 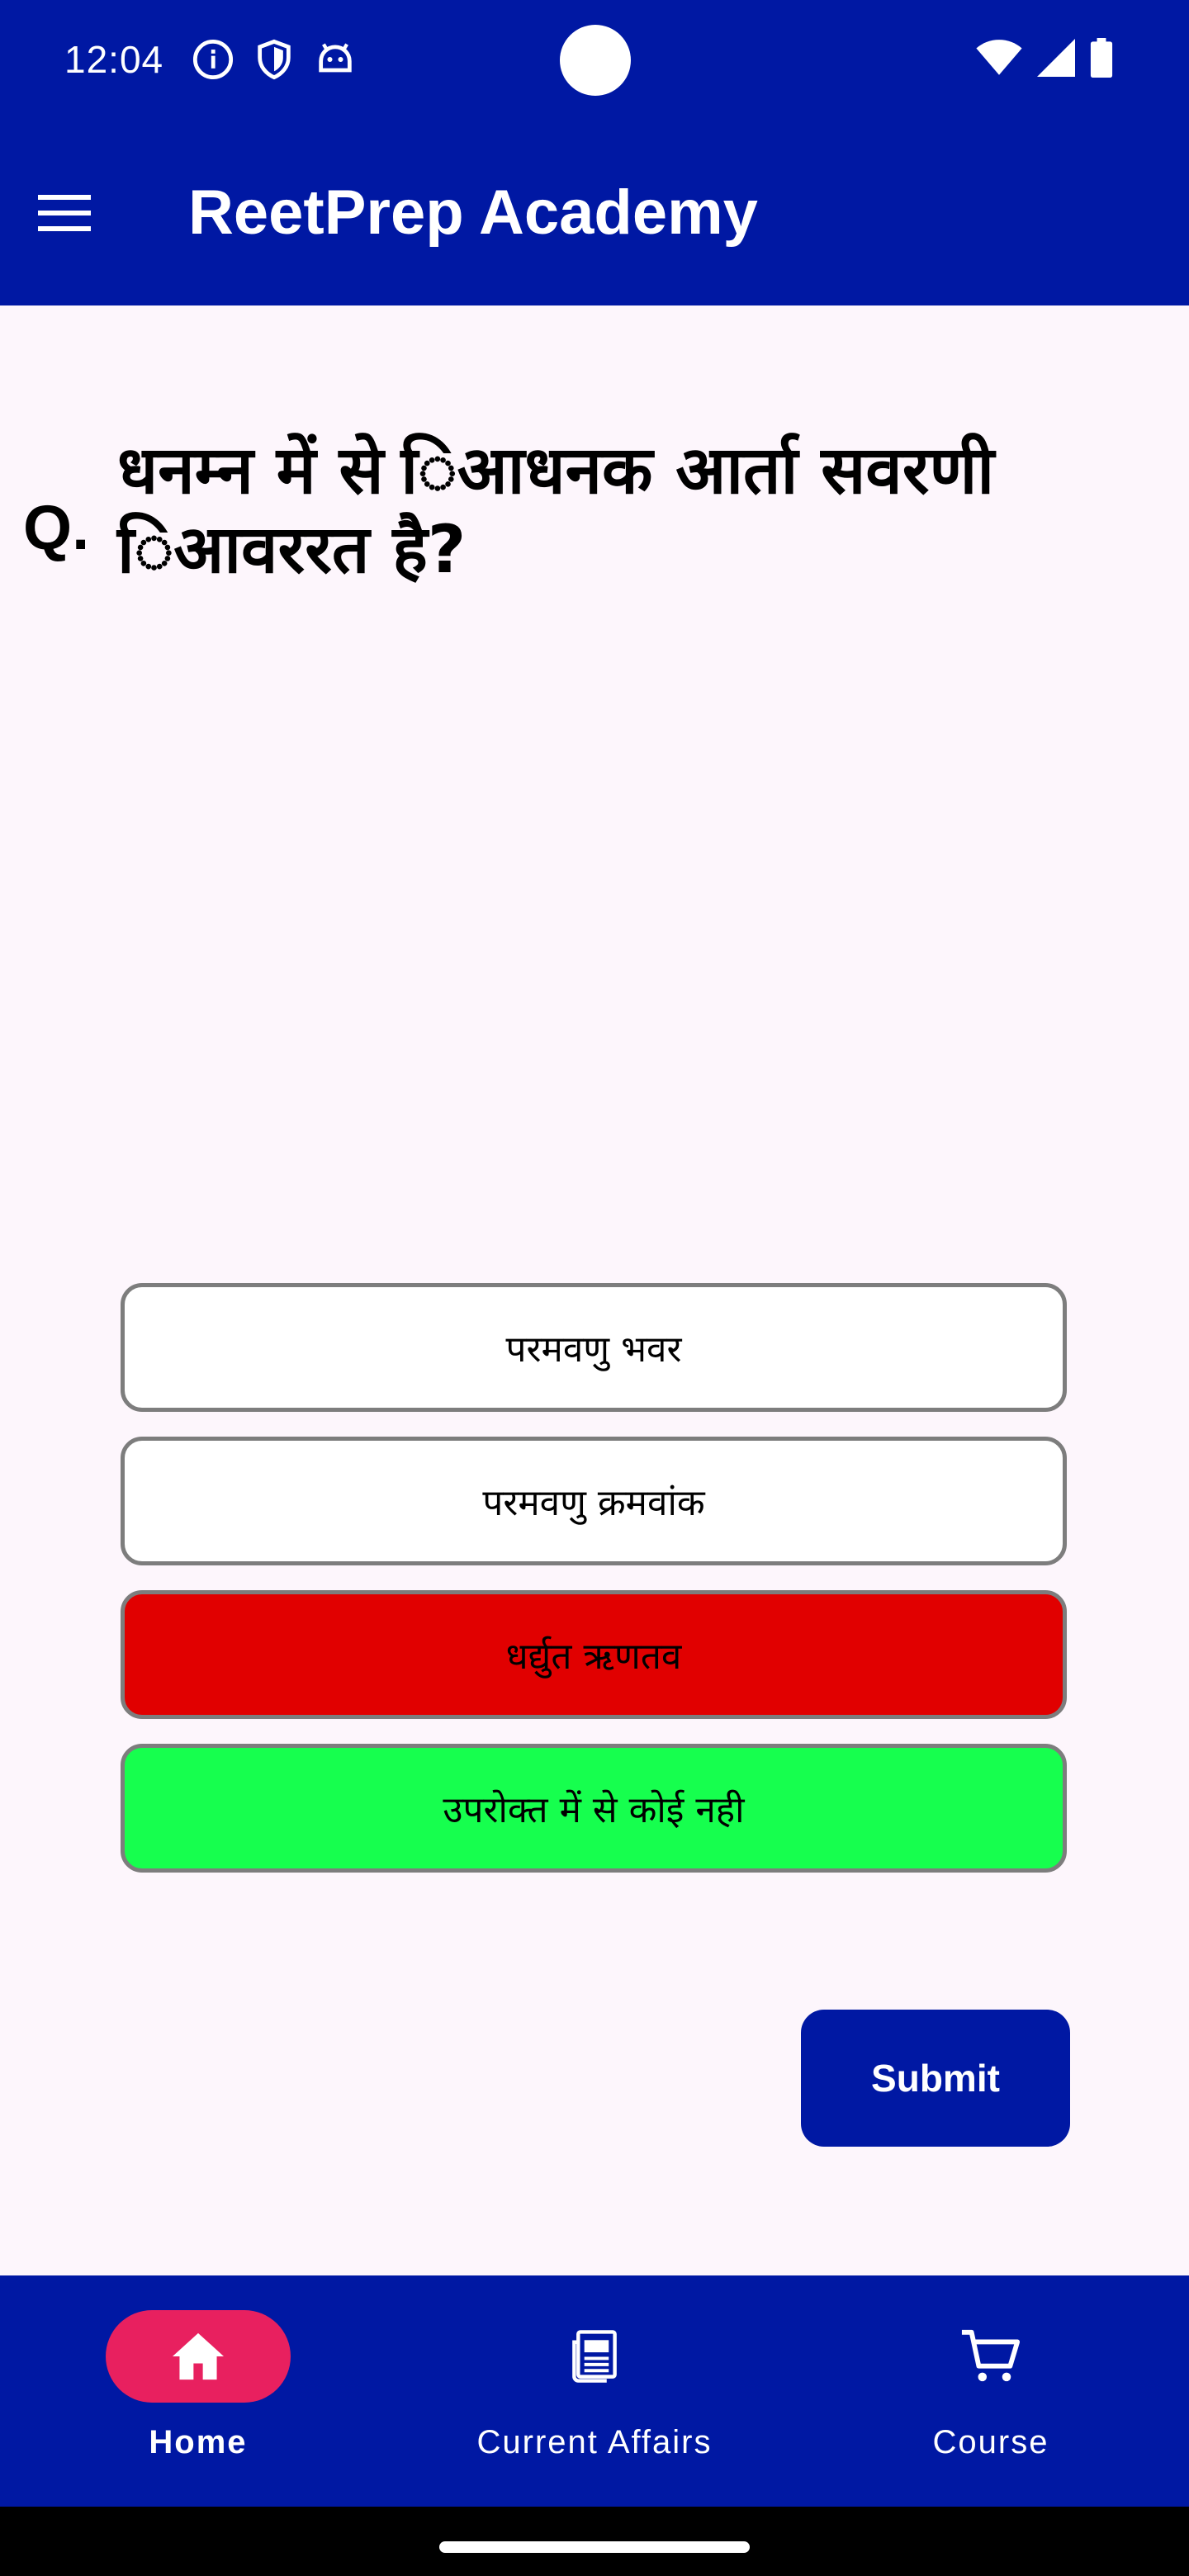 I want to click on app-bar: ReetPrep Academy, so click(x=594, y=213).